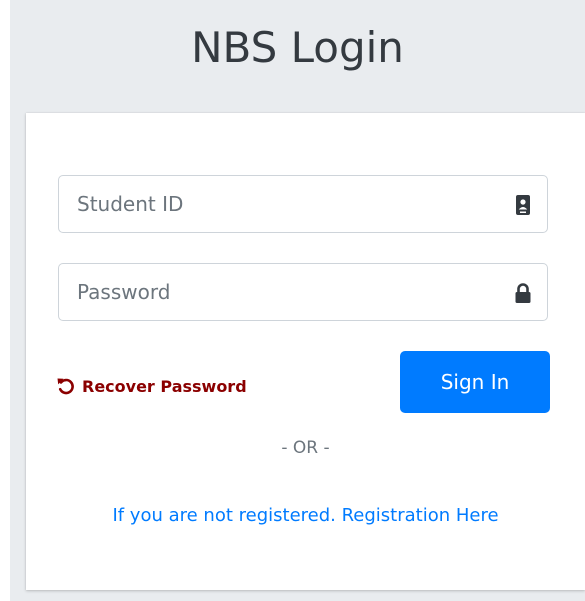 The image size is (585, 601). I want to click on sign-in-button: Sign In, so click(475, 382).